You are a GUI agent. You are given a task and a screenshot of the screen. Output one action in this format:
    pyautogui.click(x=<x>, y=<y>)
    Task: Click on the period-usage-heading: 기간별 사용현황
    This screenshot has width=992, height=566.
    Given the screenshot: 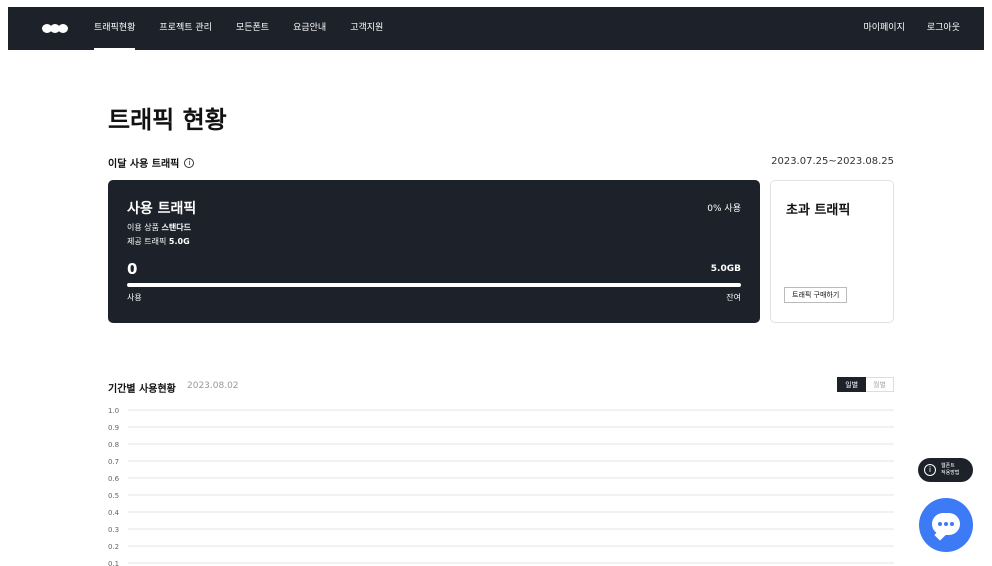 What is the action you would take?
    pyautogui.click(x=142, y=389)
    